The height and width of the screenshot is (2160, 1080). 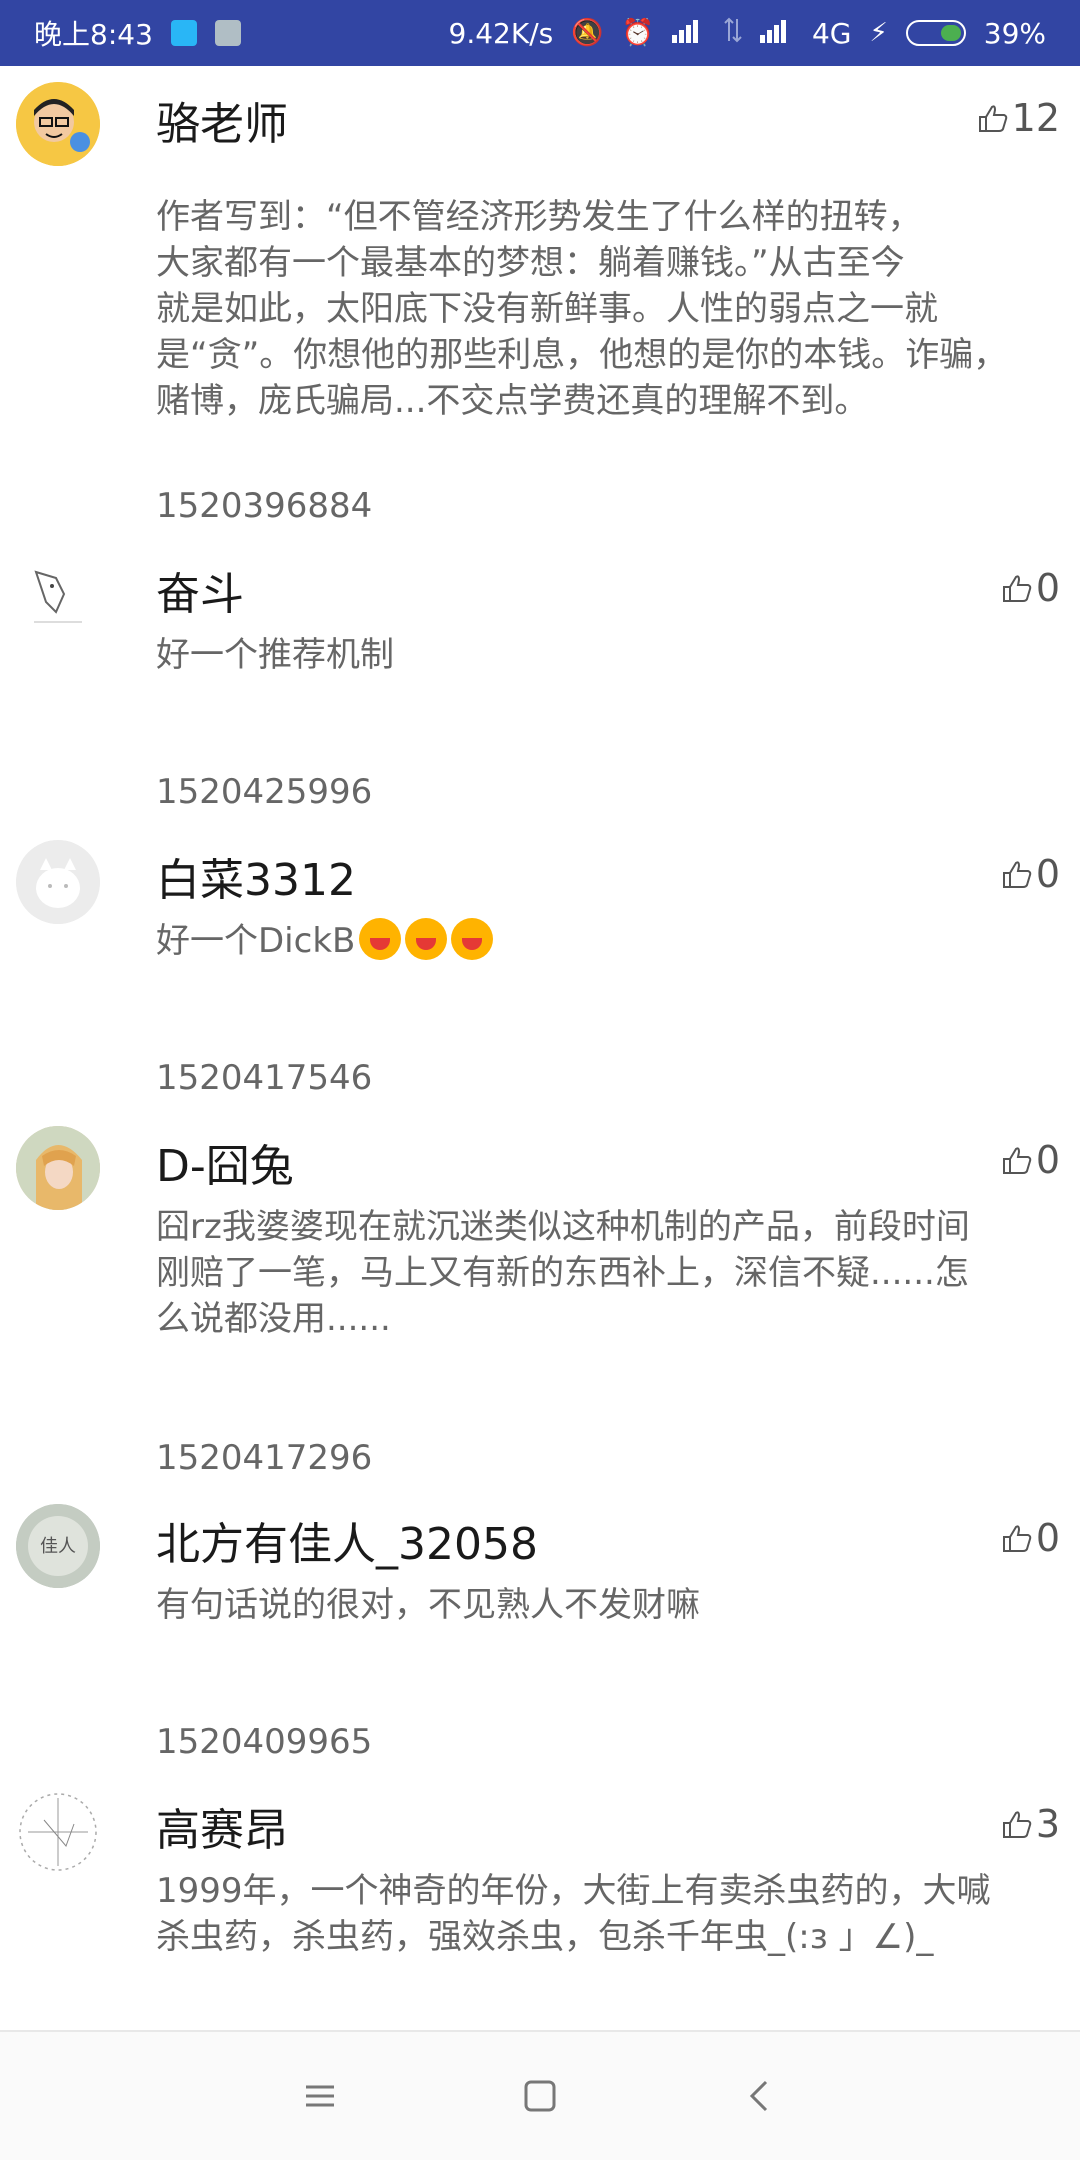 What do you see at coordinates (428, 1605) in the screenshot?
I see `comment-text: 有句话说的很对，不见熟人不发财嘛` at bounding box center [428, 1605].